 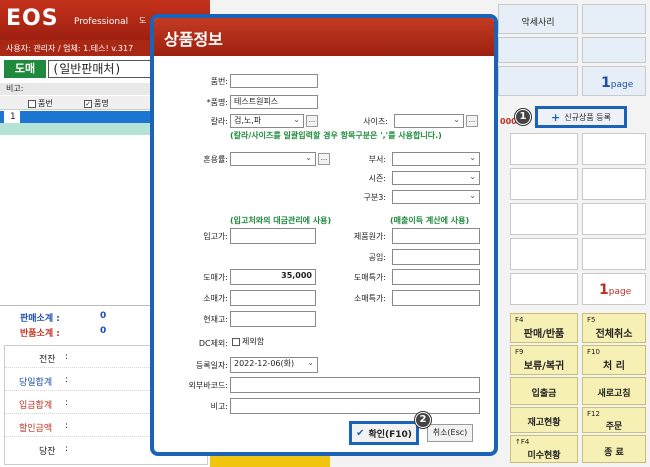 What do you see at coordinates (215, 159) in the screenshot?
I see `mix-rate-label: 혼용률:` at bounding box center [215, 159].